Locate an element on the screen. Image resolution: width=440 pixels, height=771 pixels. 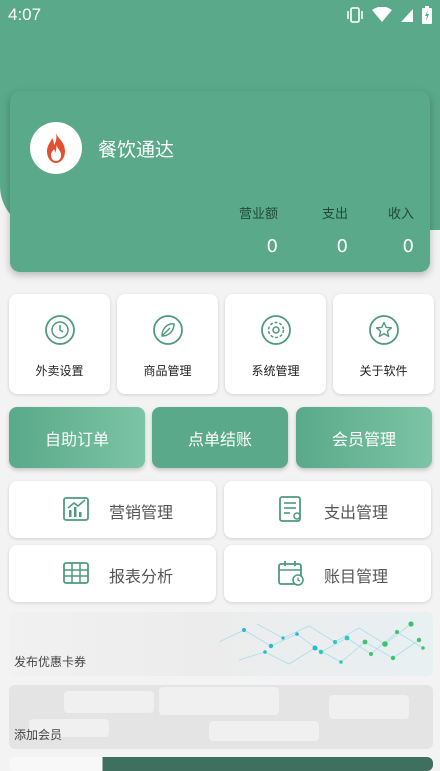
stat-revenue-label: 营业额 is located at coordinates (258, 214).